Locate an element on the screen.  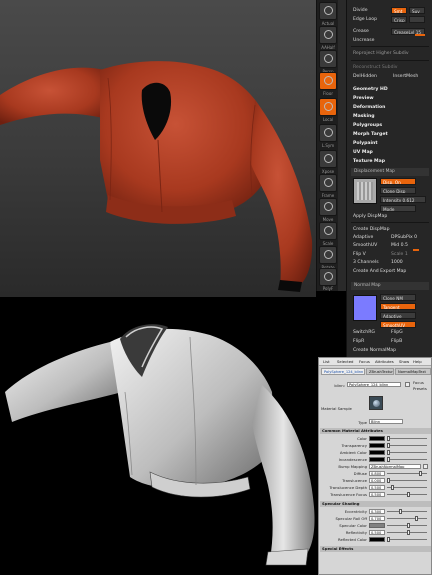
type-dropdown: Blinn is located at coordinates (386, 421).